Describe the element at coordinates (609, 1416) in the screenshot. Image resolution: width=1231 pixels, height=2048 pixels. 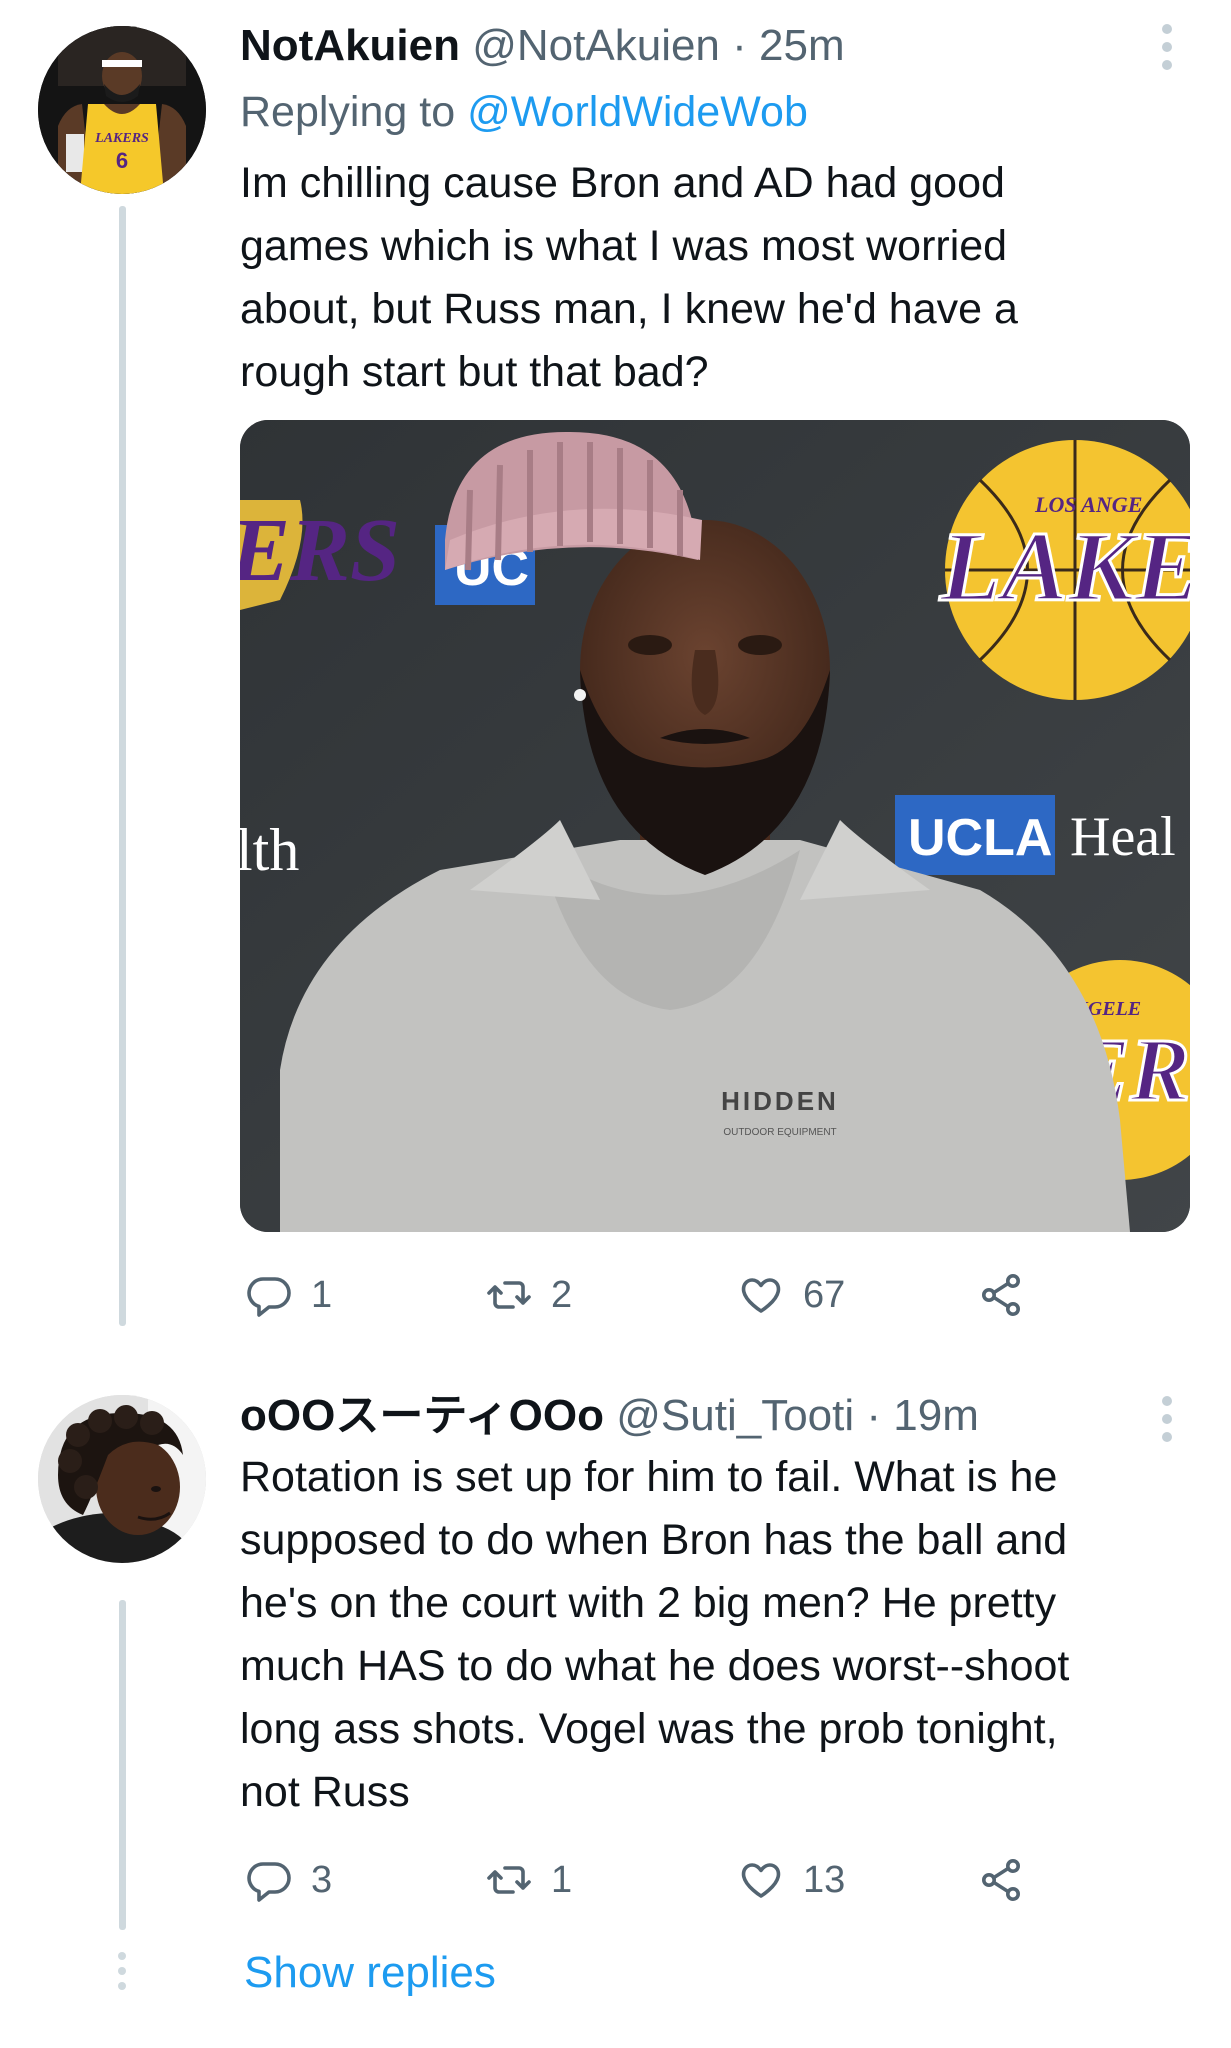
I see `tweet-header: oOOスーティOOo @Suti_Tooti · 19m` at that location.